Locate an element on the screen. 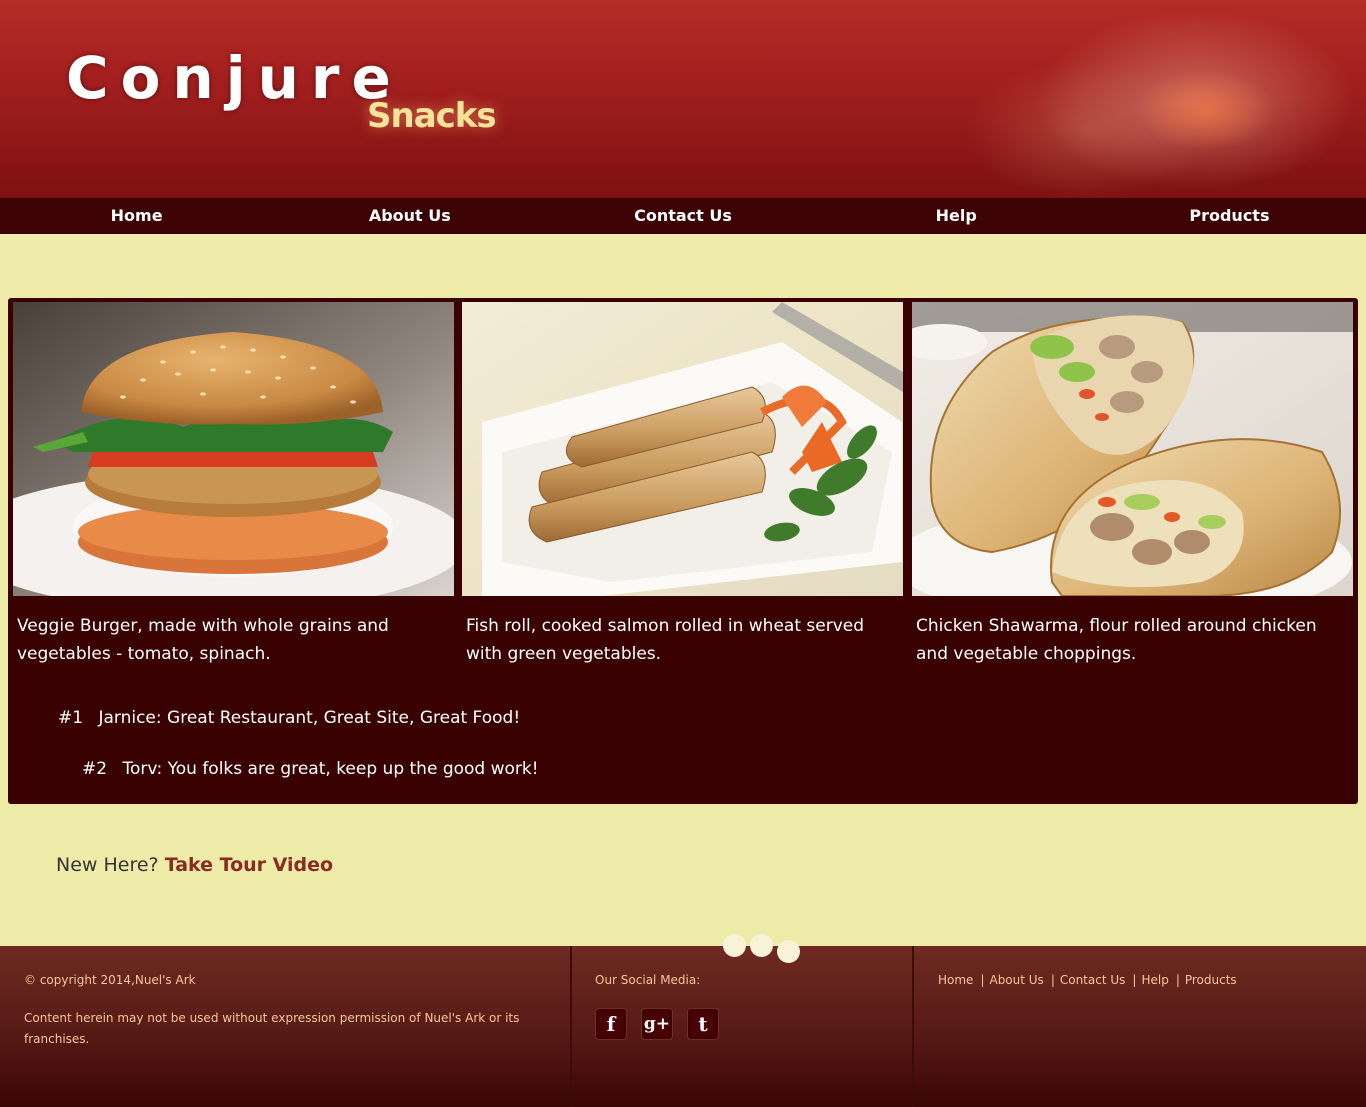 The image size is (1366, 1107). google-plus-icon: g+ is located at coordinates (657, 1024).